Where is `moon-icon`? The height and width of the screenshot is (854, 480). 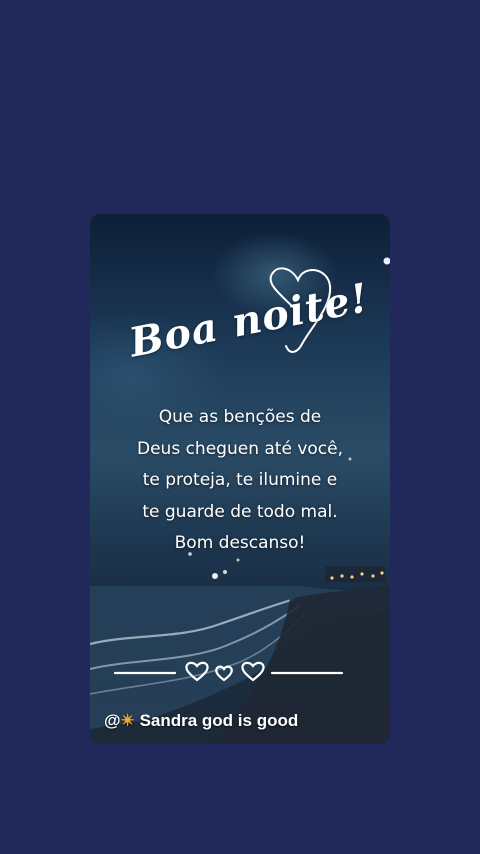
moon-icon is located at coordinates (386, 261).